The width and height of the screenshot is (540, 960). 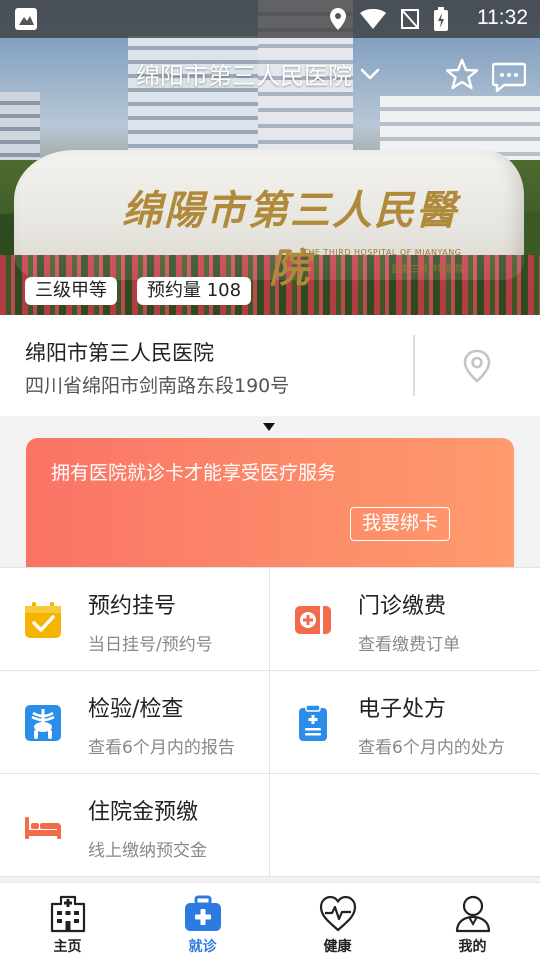 I want to click on notification-image-icon, so click(x=26, y=19).